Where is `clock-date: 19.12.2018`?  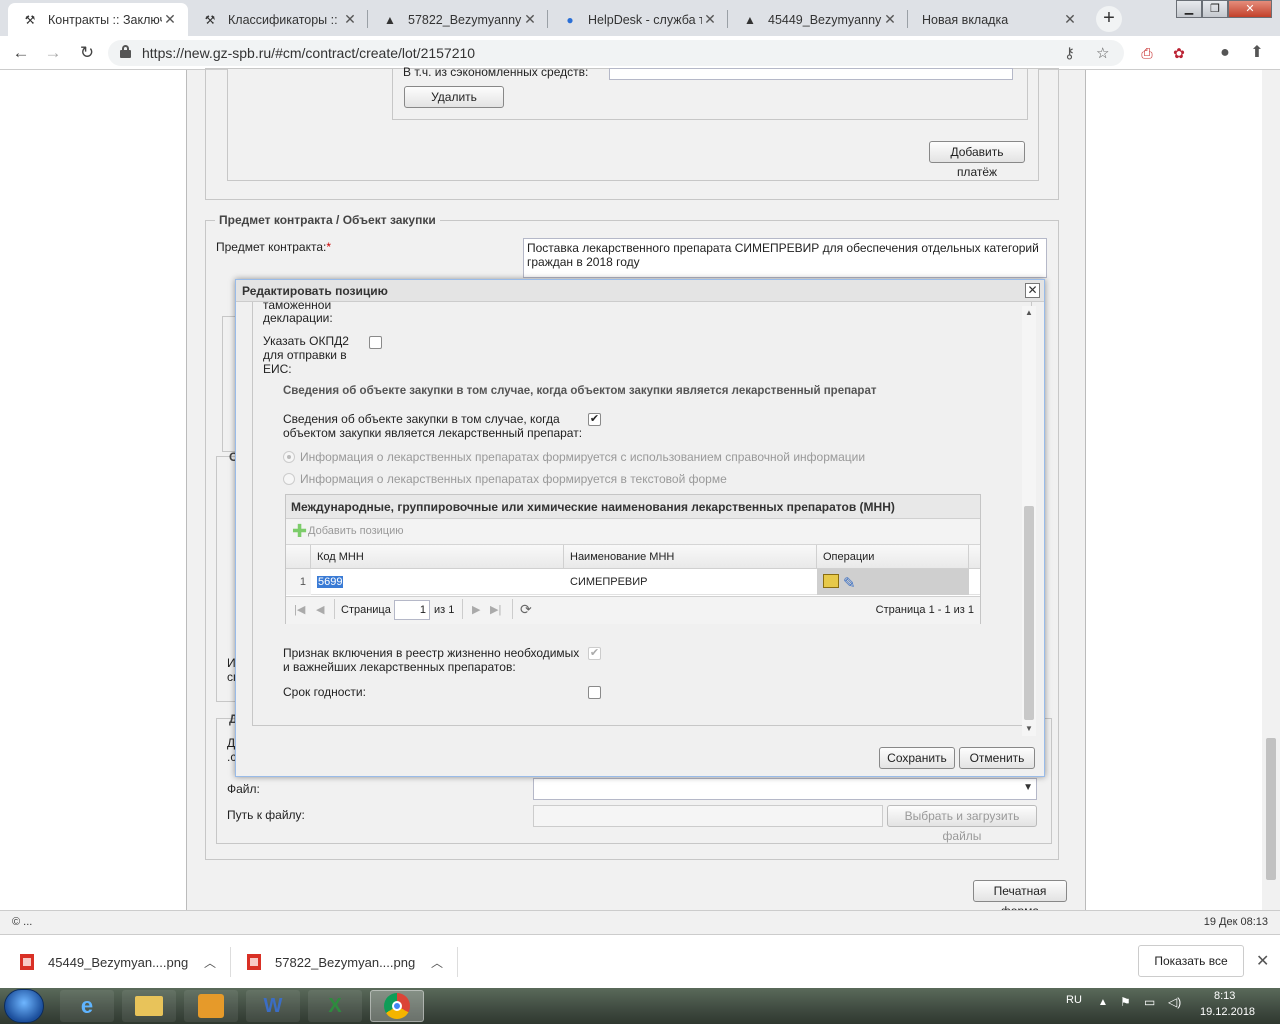 clock-date: 19.12.2018 is located at coordinates (1227, 1015).